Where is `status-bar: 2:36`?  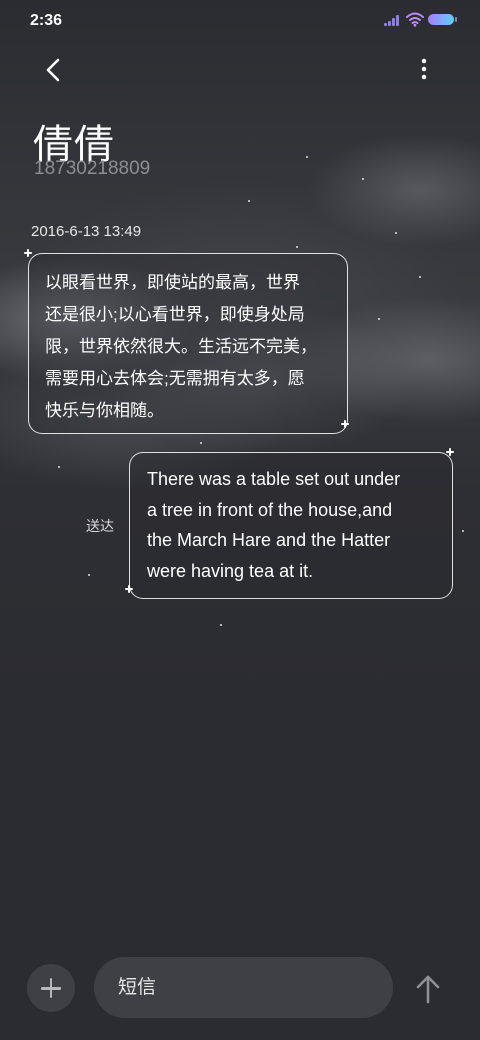
status-bar: 2:36 is located at coordinates (240, 20).